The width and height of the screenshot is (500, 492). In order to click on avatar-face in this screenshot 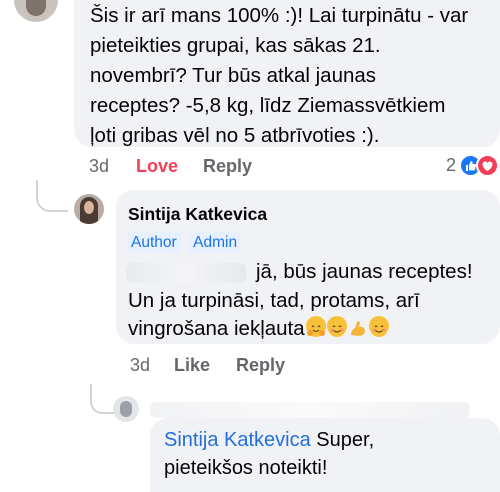, I will do `click(89, 207)`.